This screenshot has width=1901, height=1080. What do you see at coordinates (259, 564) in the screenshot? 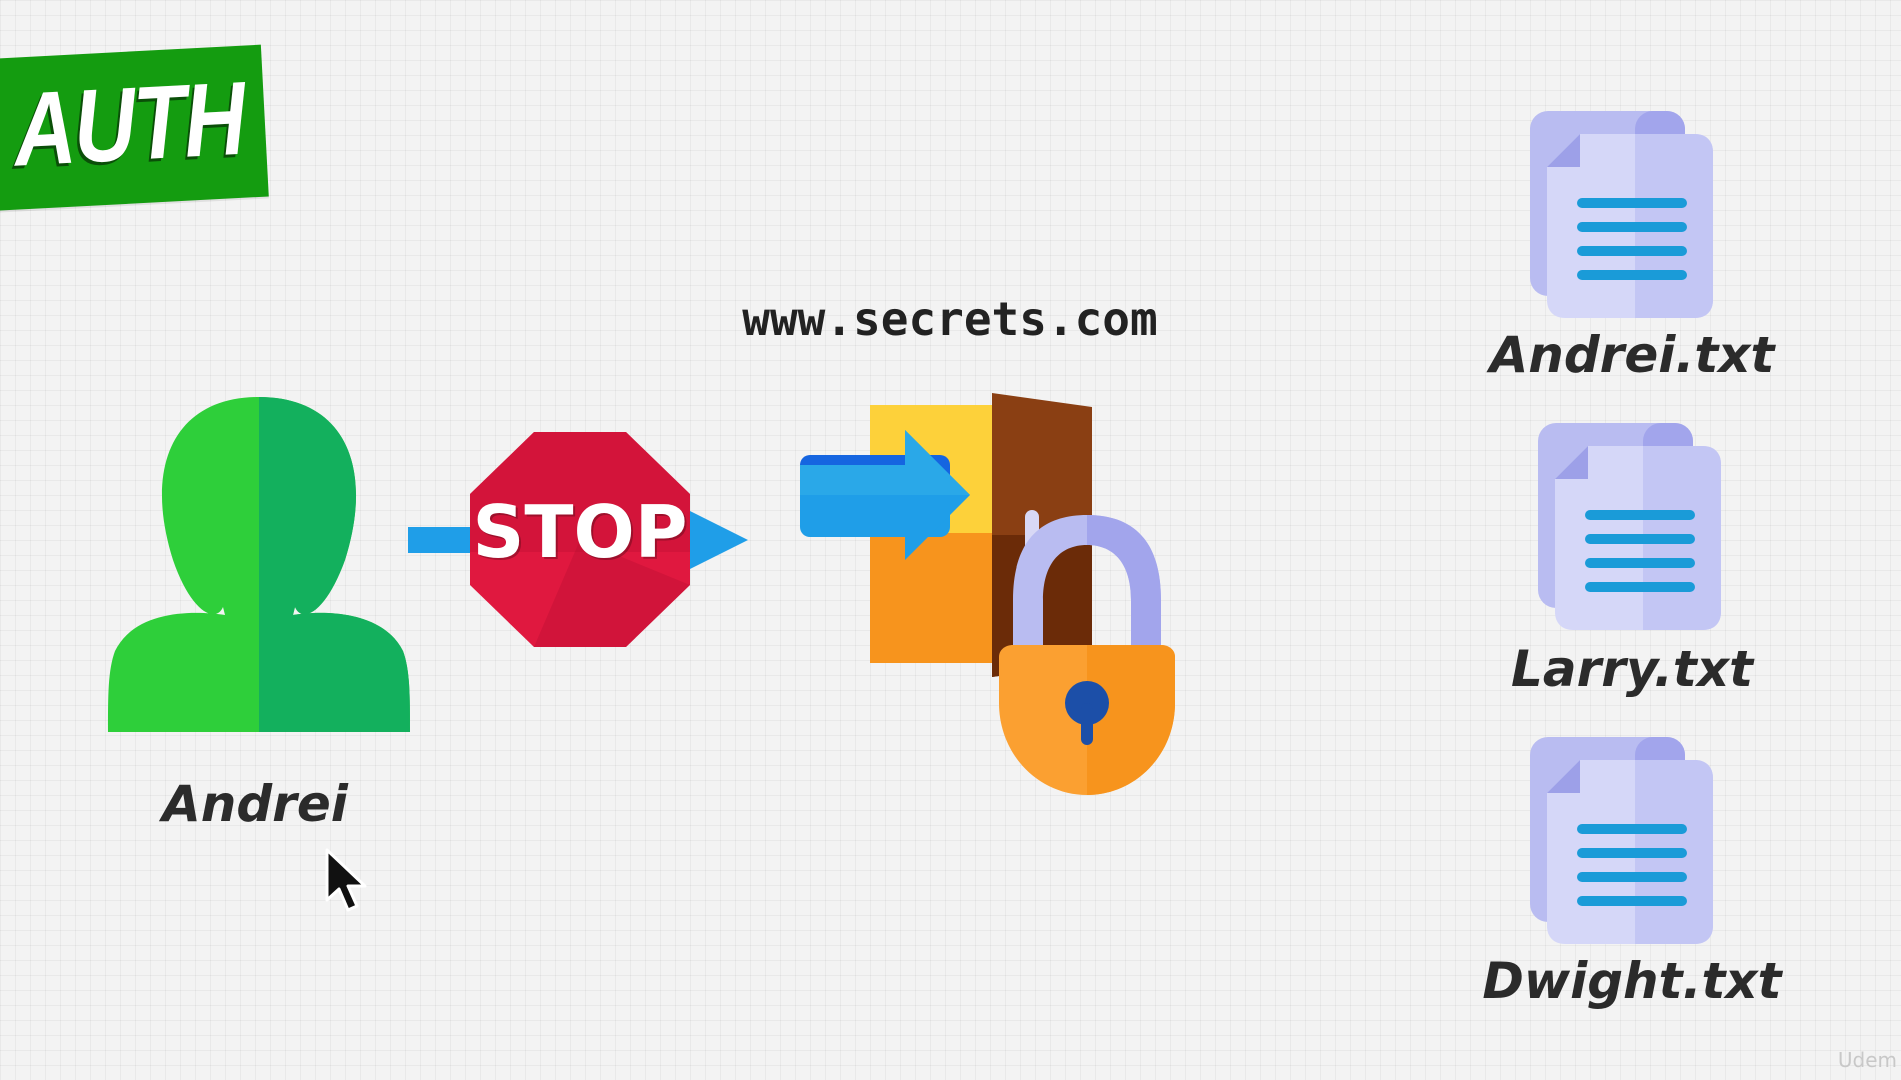
I see `user-icon` at bounding box center [259, 564].